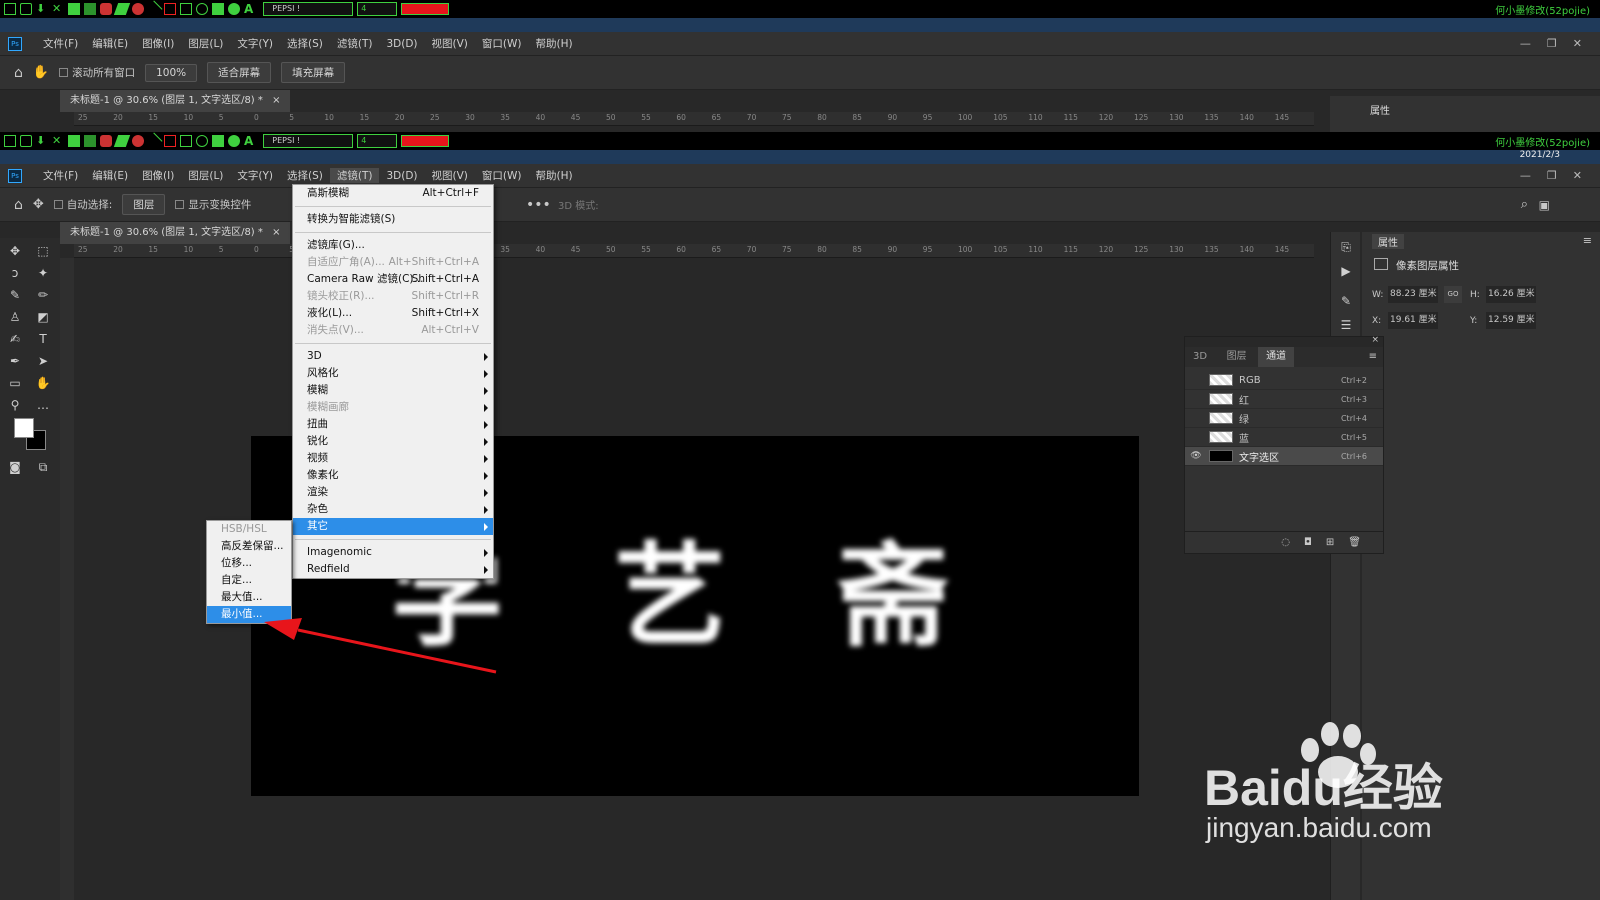  What do you see at coordinates (82, 204) in the screenshot?
I see `auto-select-checkbox: 自动选择:` at bounding box center [82, 204].